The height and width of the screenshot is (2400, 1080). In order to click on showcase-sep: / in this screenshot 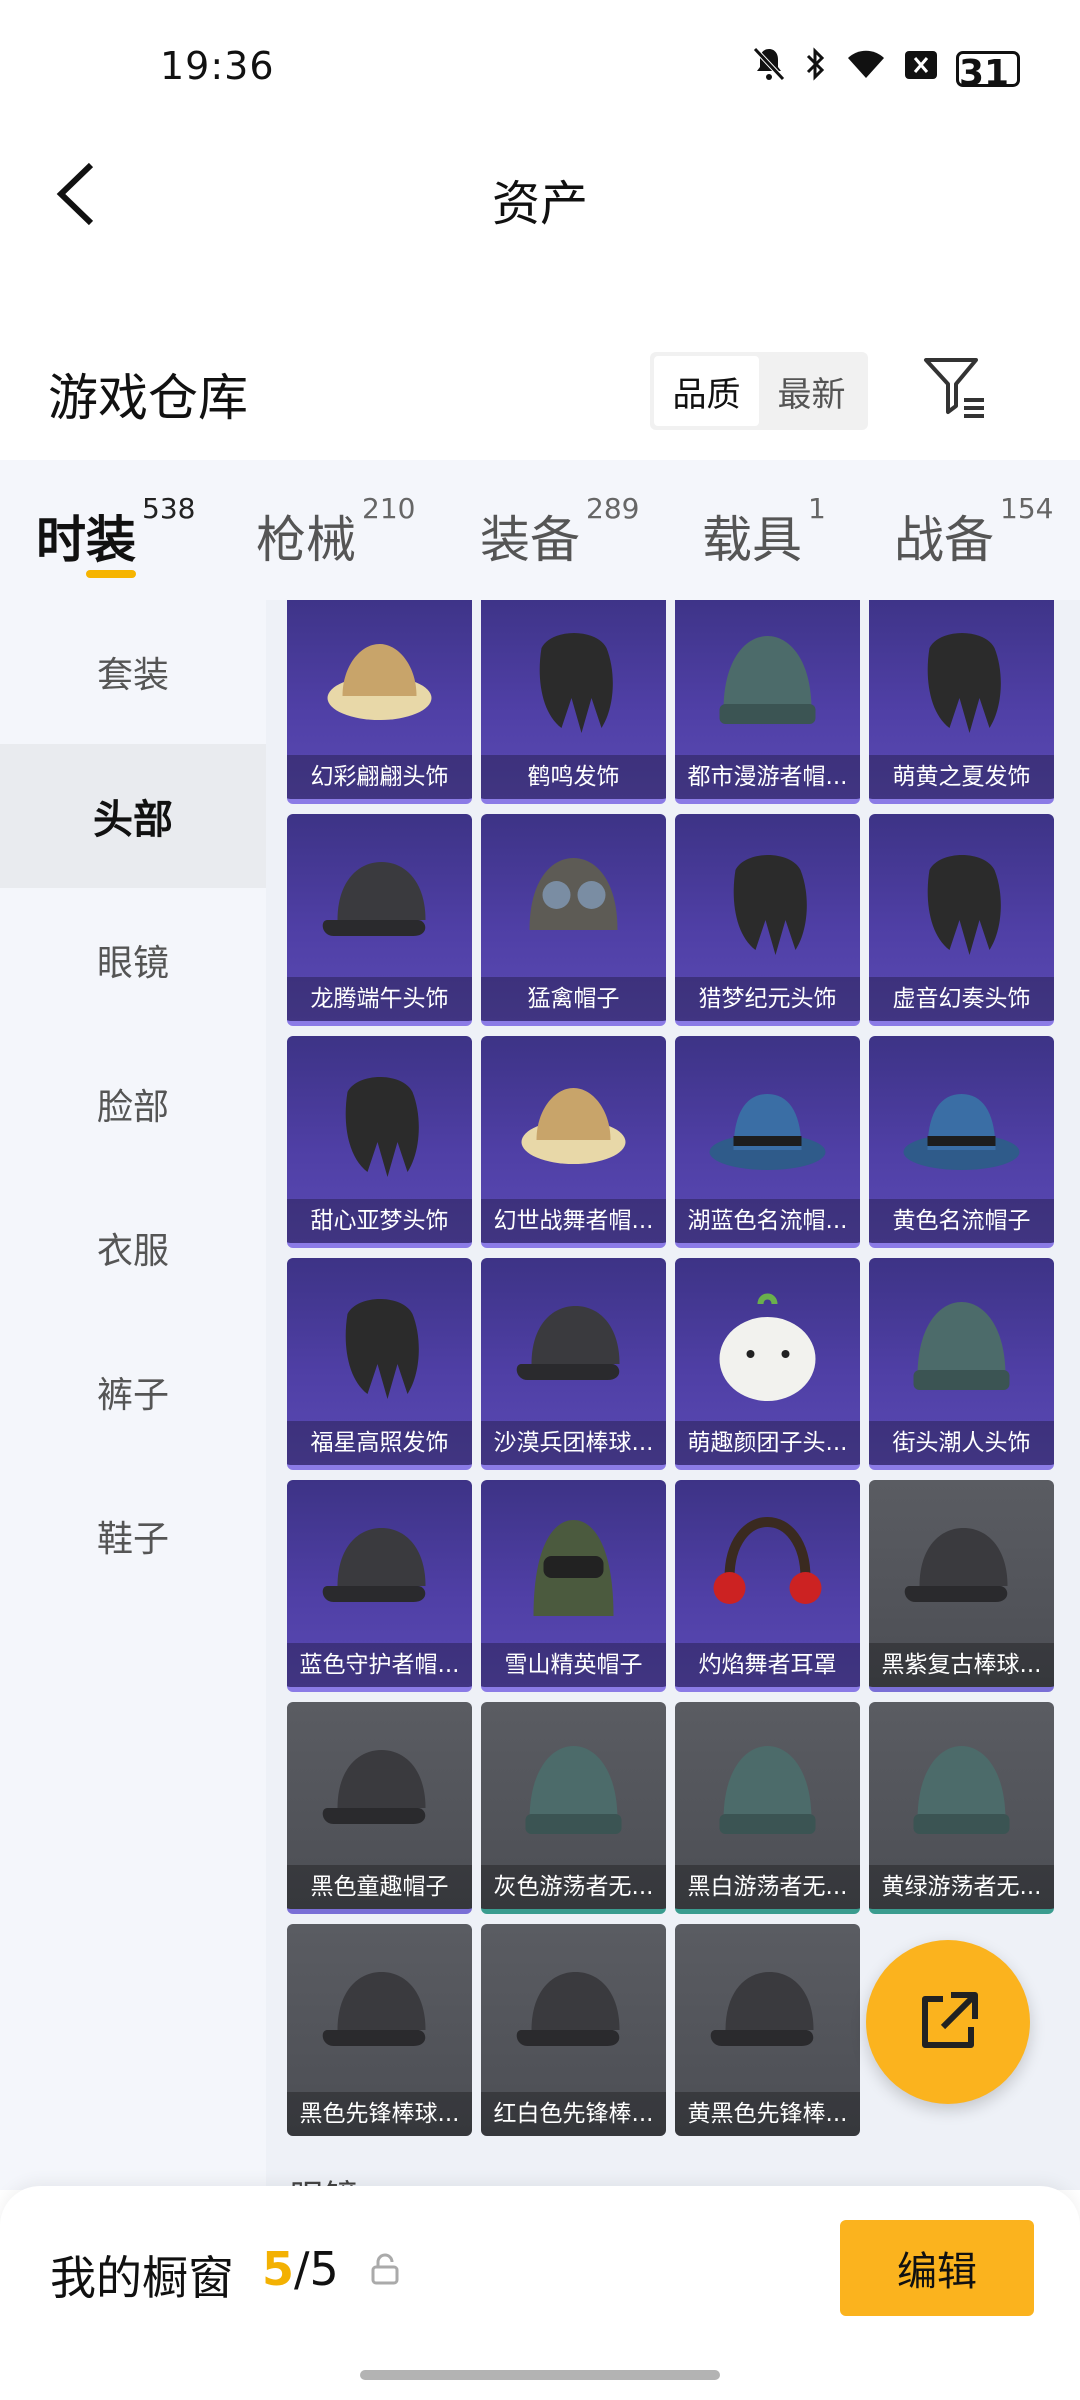, I will do `click(302, 2269)`.